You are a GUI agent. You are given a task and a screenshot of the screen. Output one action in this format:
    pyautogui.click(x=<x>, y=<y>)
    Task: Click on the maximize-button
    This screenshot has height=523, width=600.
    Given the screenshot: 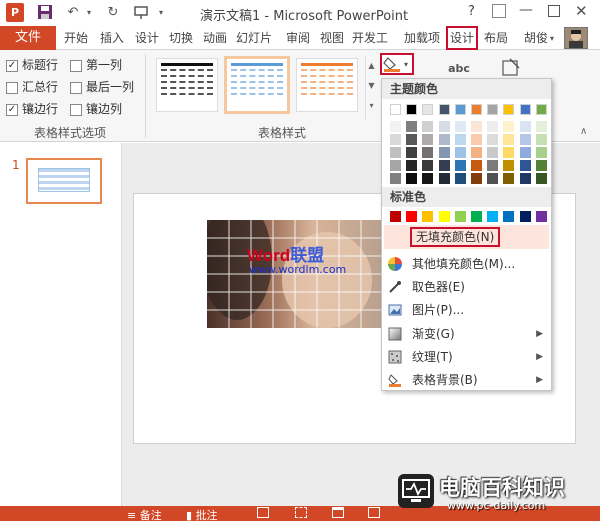 What is the action you would take?
    pyautogui.click(x=554, y=11)
    